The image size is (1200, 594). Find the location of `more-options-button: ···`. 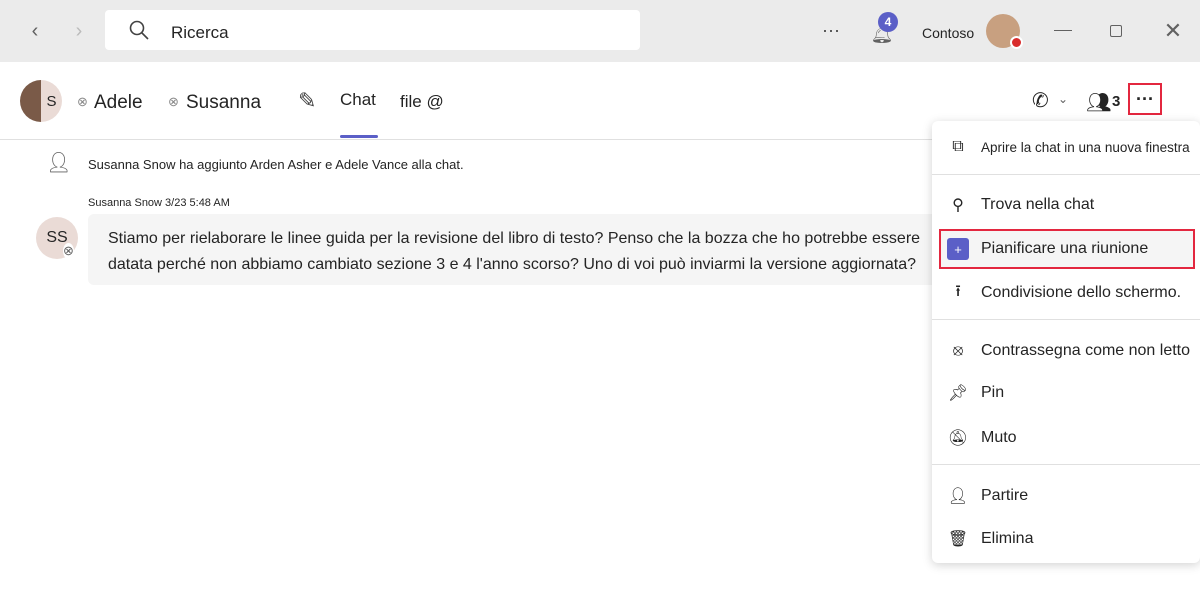

more-options-button: ··· is located at coordinates (1145, 99).